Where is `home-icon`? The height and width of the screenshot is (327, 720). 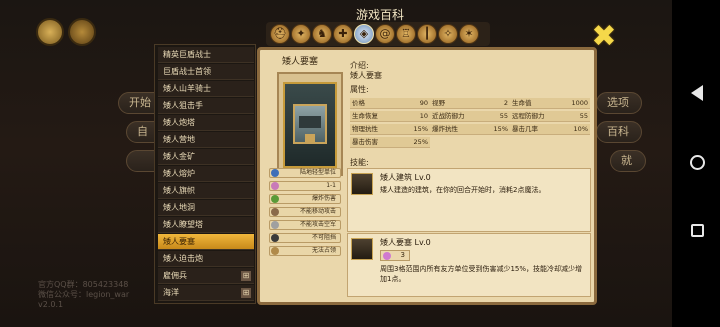 home-icon is located at coordinates (697, 163).